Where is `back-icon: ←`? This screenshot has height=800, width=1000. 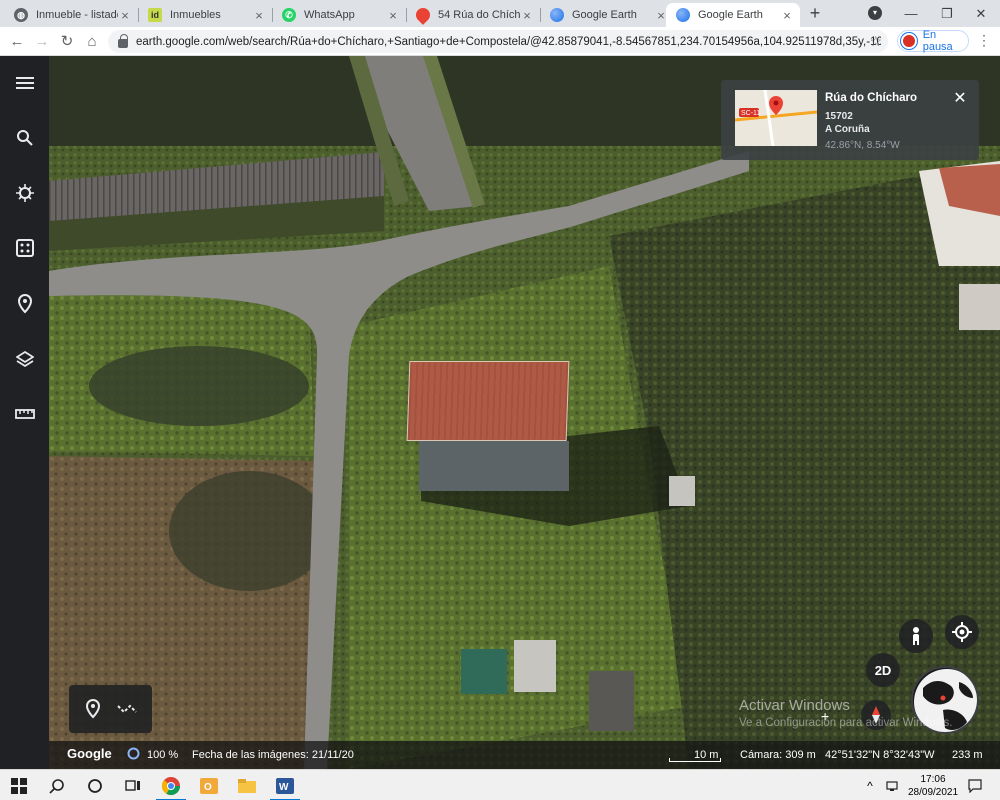
back-icon: ← is located at coordinates (17, 42).